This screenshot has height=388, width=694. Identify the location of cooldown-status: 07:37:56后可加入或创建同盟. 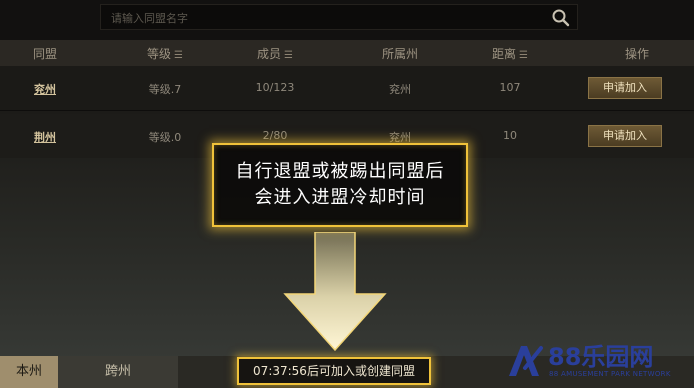
(334, 371).